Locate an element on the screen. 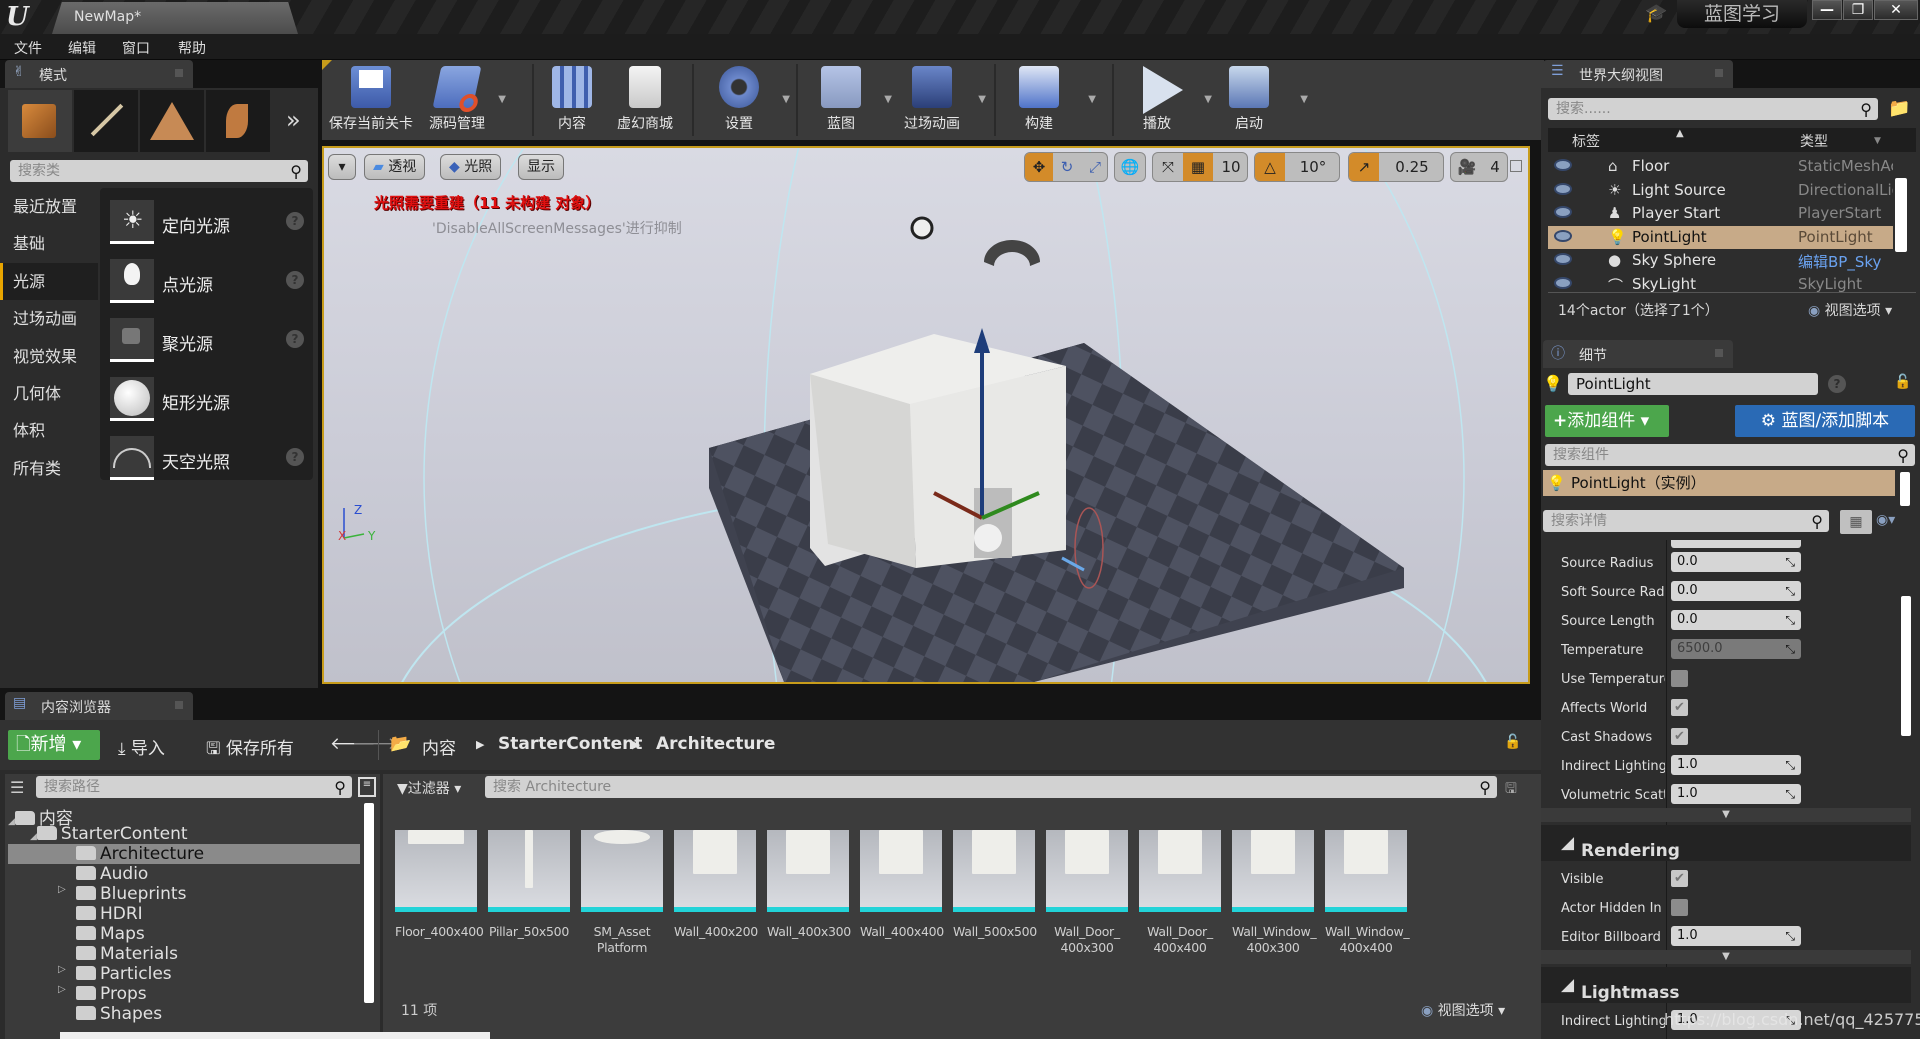 The width and height of the screenshot is (1920, 1039). outliner-row: ● Sky Sphere 编辑BP_Sky is located at coordinates (1720, 260).